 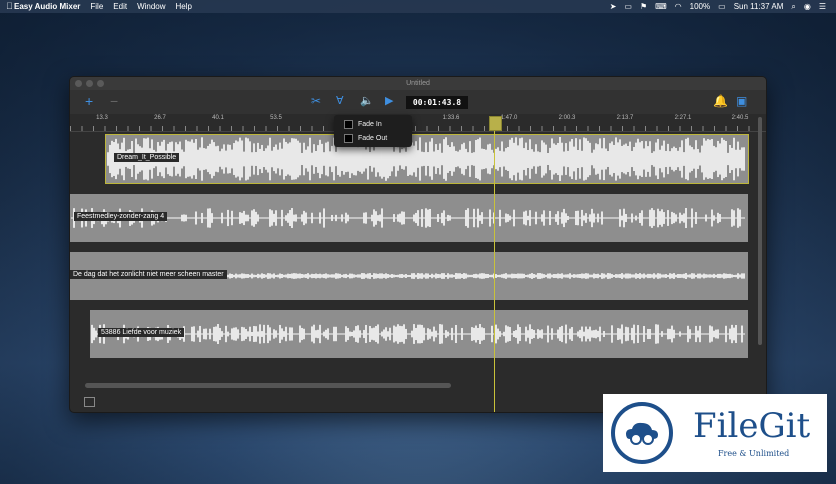 I want to click on horizontal-scrollbar, so click(x=268, y=385).